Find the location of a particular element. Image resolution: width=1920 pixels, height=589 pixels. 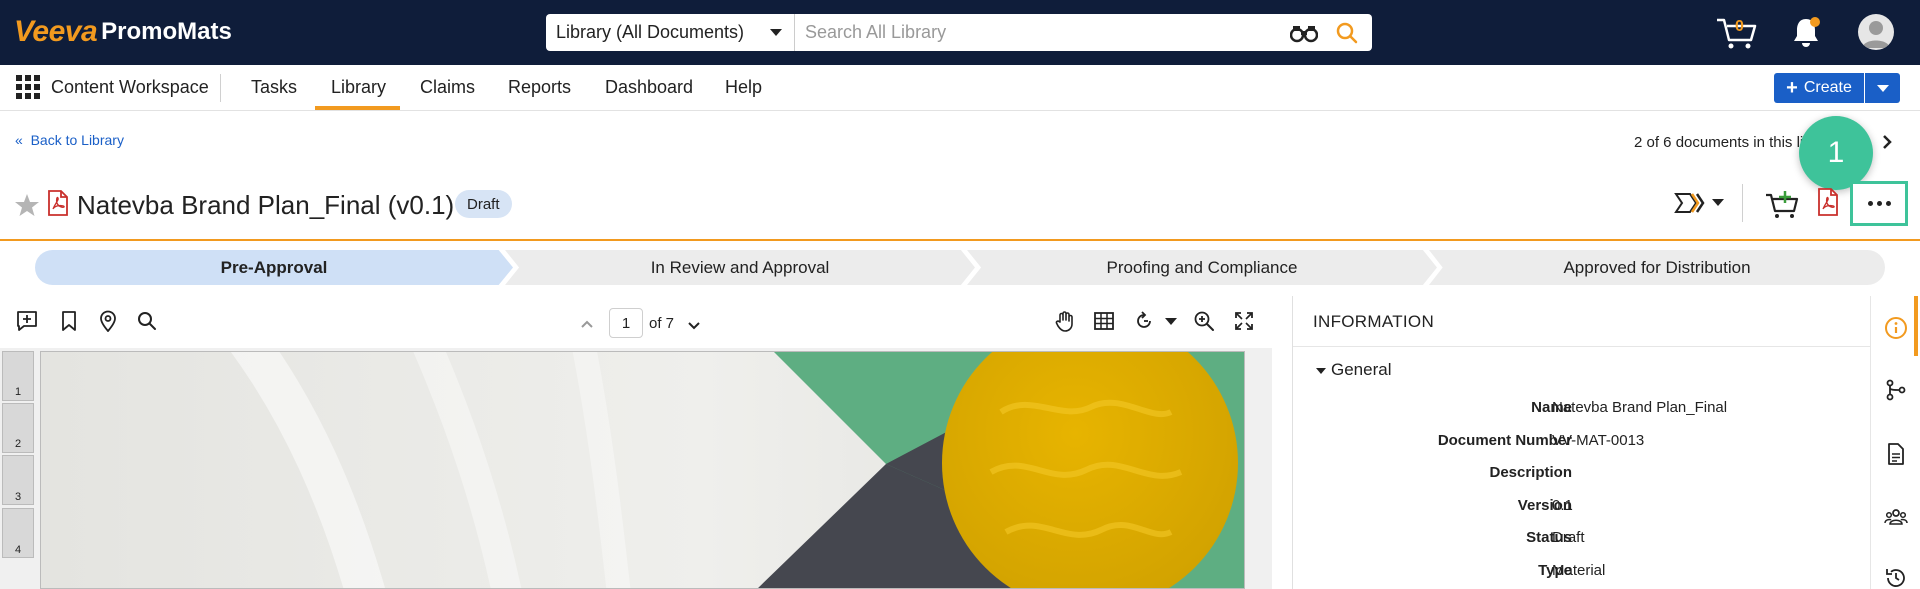

field-label-version: Version is located at coordinates (1544, 505).